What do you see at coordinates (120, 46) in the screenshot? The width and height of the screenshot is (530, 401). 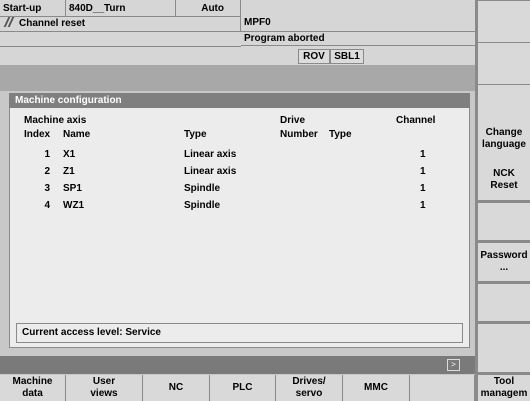 I see `header-divider` at bounding box center [120, 46].